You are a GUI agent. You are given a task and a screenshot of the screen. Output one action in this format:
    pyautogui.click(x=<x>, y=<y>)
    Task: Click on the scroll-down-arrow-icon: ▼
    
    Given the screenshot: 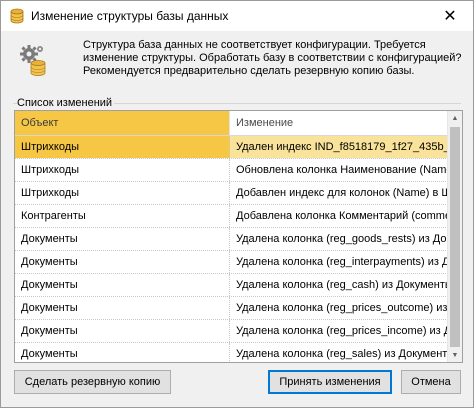 What is the action you would take?
    pyautogui.click(x=455, y=355)
    